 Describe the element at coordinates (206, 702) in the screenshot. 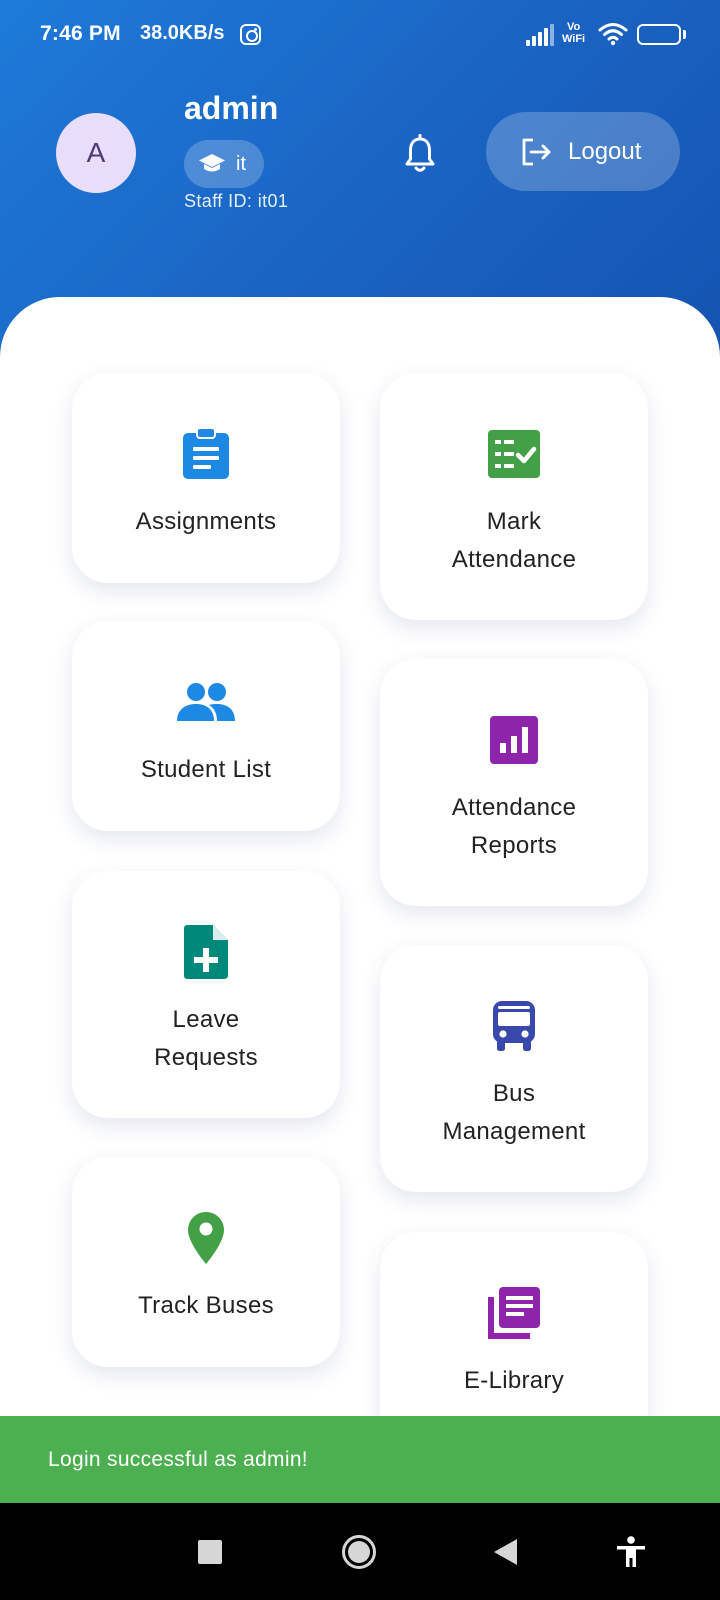

I see `people-icon` at that location.